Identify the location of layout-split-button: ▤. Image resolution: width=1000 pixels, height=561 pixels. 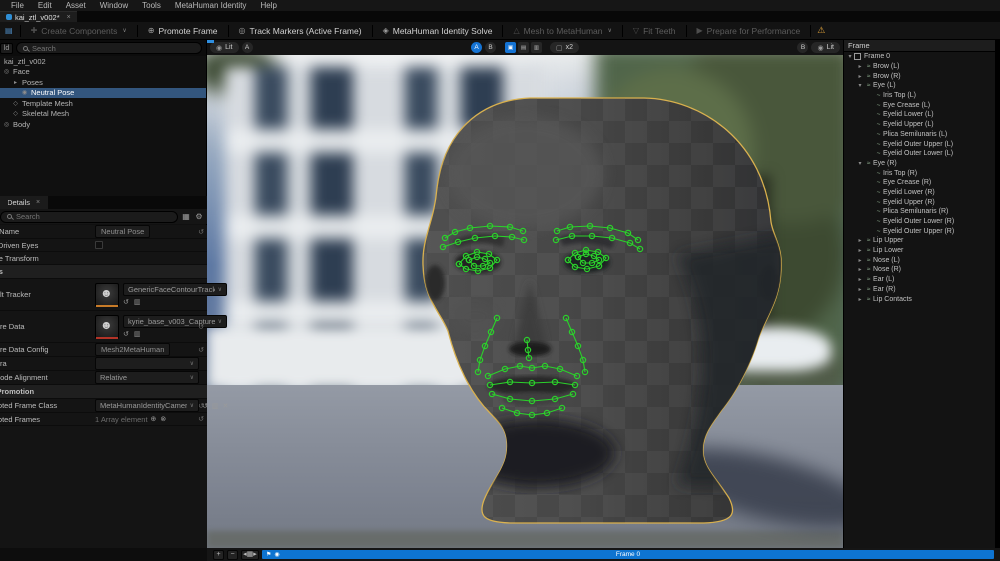
(523, 47).